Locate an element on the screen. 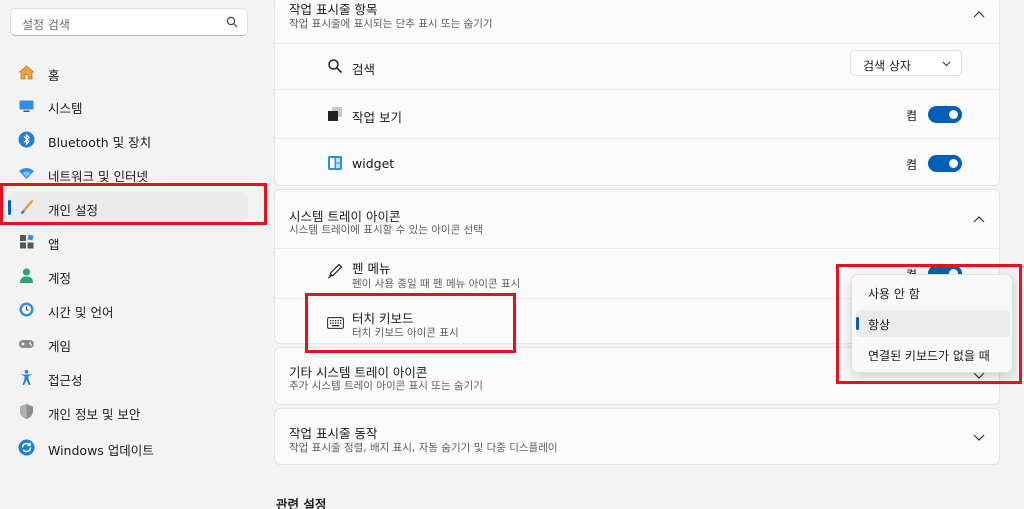  sidebar-item-apps: 앱 is located at coordinates (128, 241).